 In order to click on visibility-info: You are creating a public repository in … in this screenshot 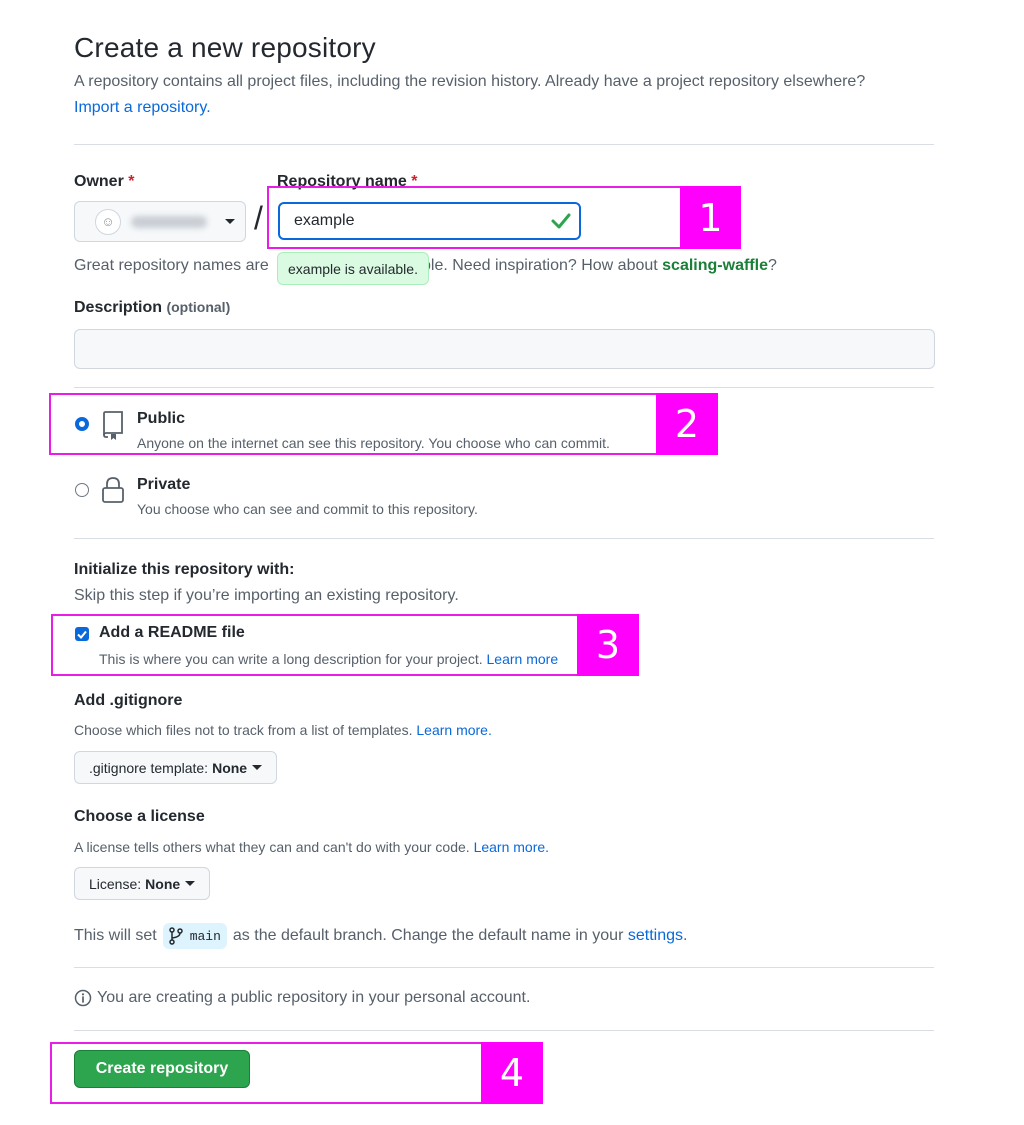, I will do `click(302, 998)`.